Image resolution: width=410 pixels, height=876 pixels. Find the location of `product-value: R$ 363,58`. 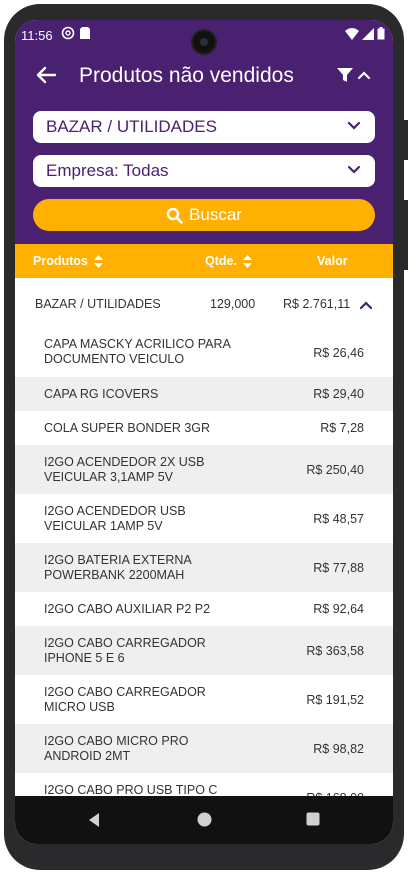

product-value: R$ 363,58 is located at coordinates (335, 651).